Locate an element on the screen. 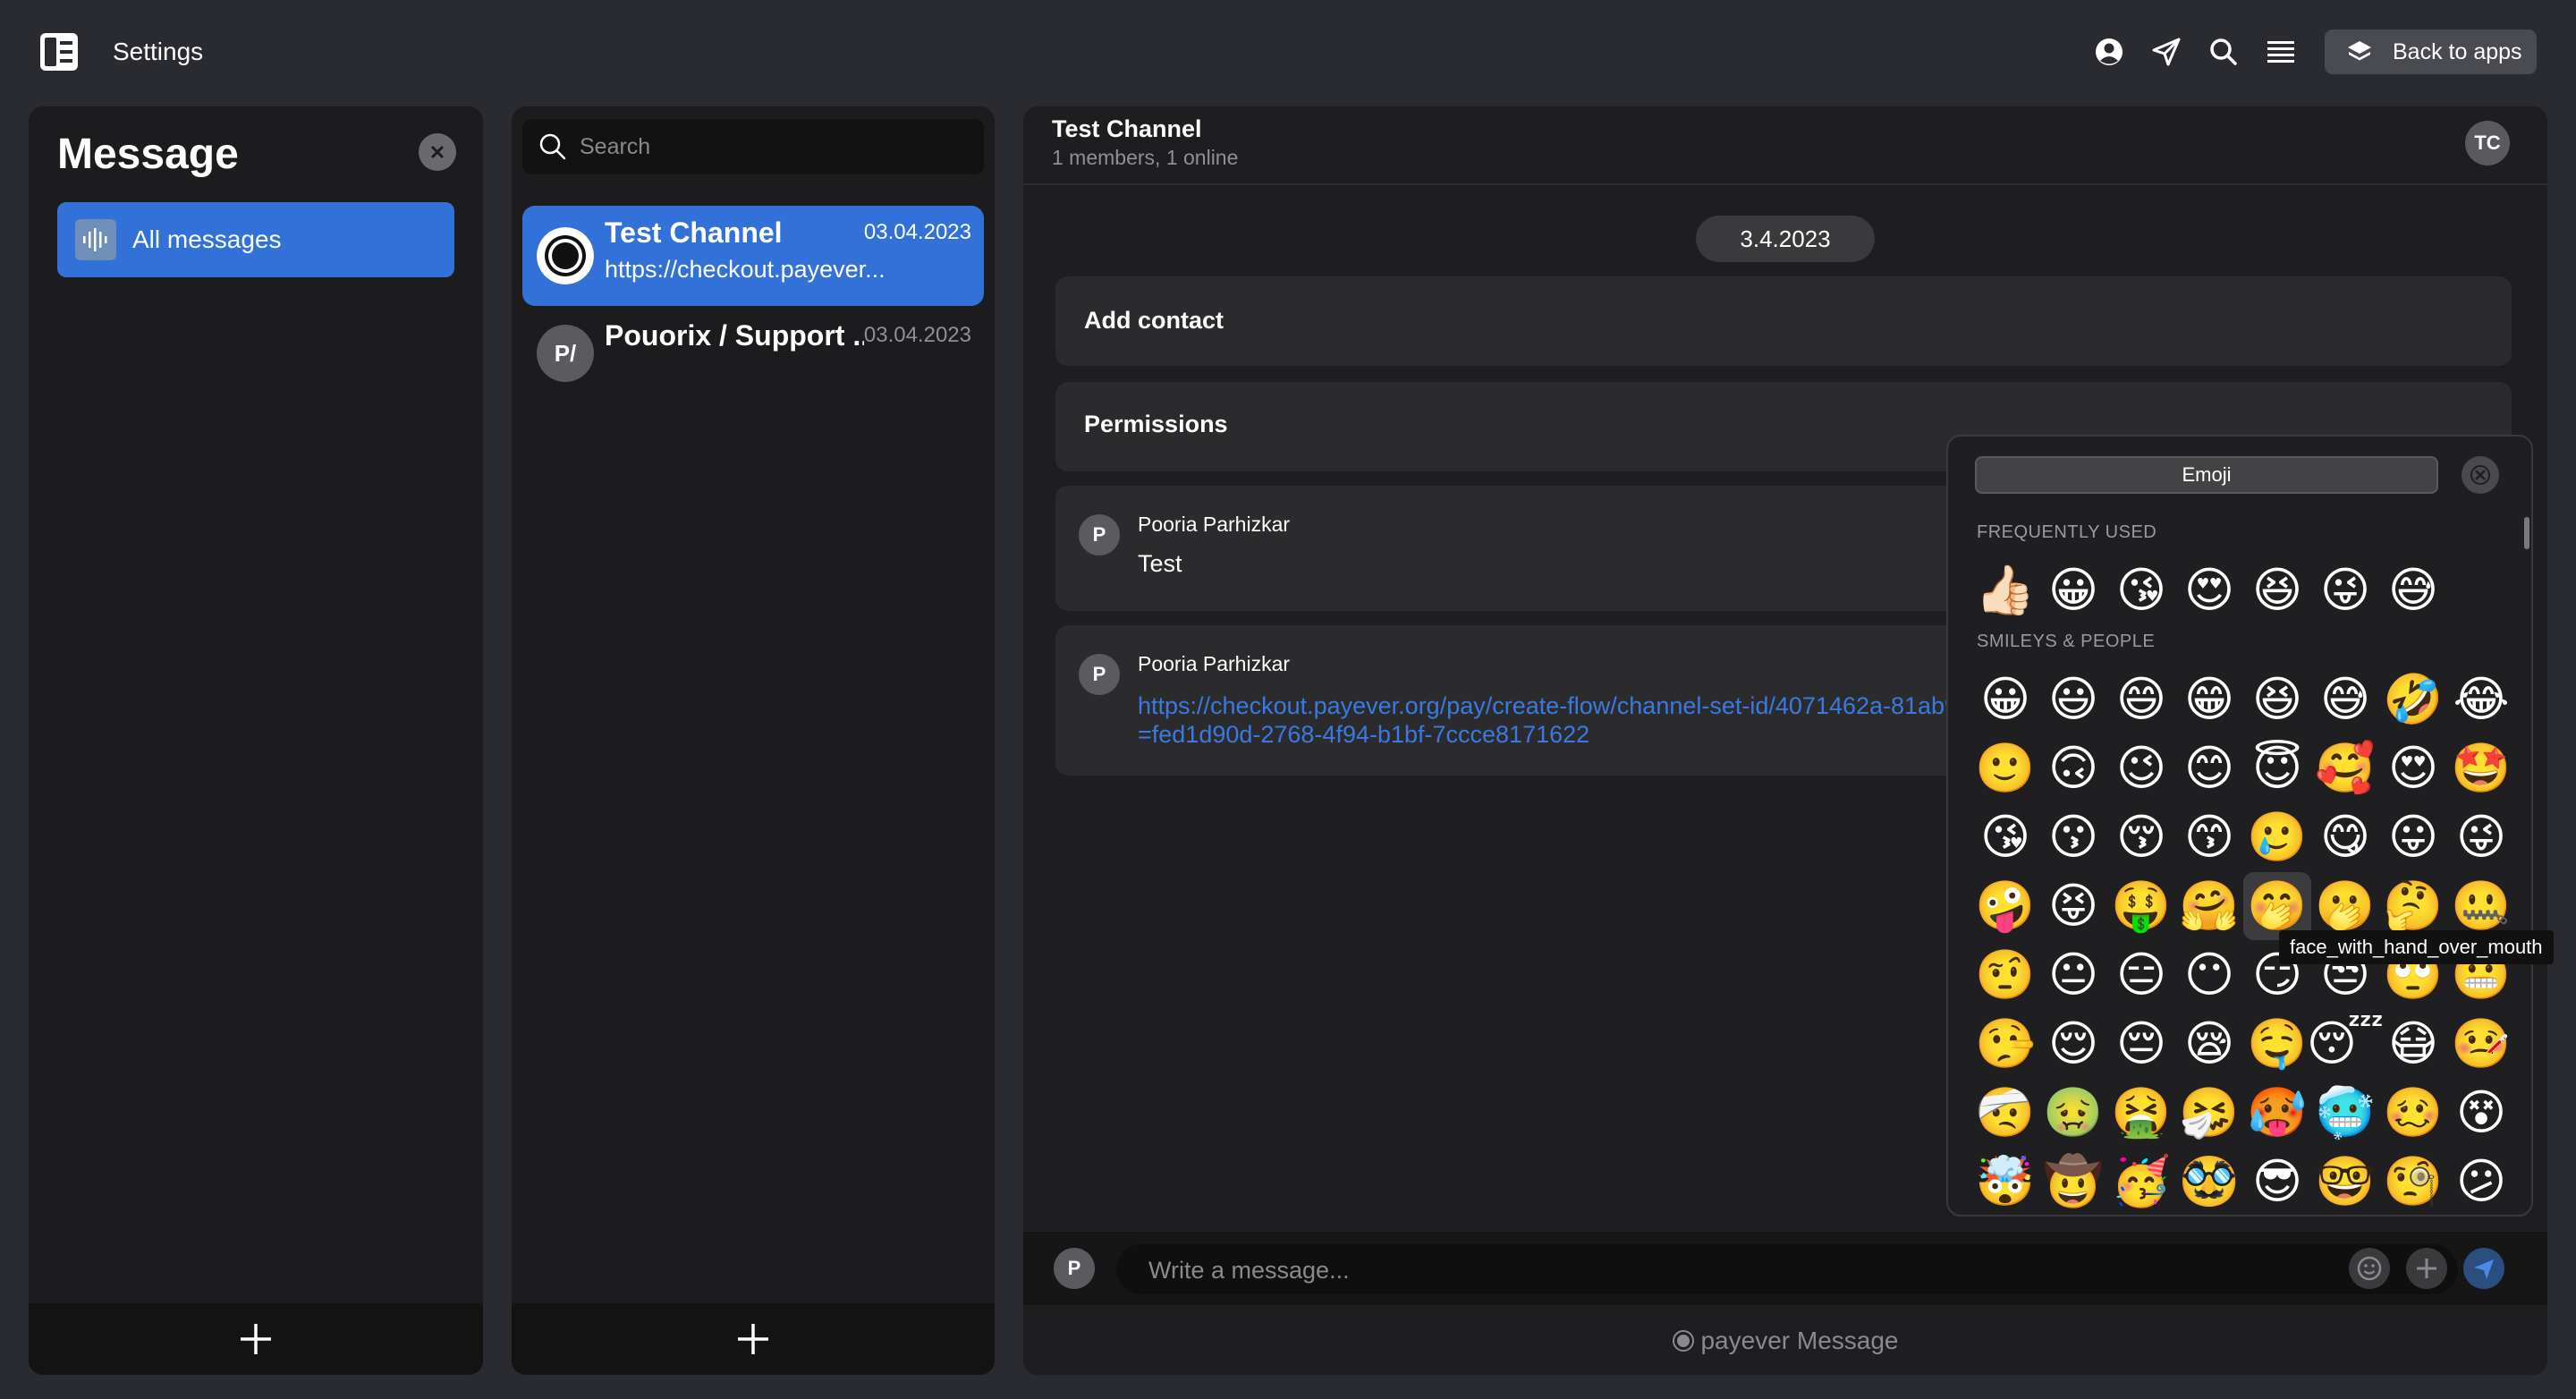  emoji-button: 🙂 is located at coordinates (2005, 768).